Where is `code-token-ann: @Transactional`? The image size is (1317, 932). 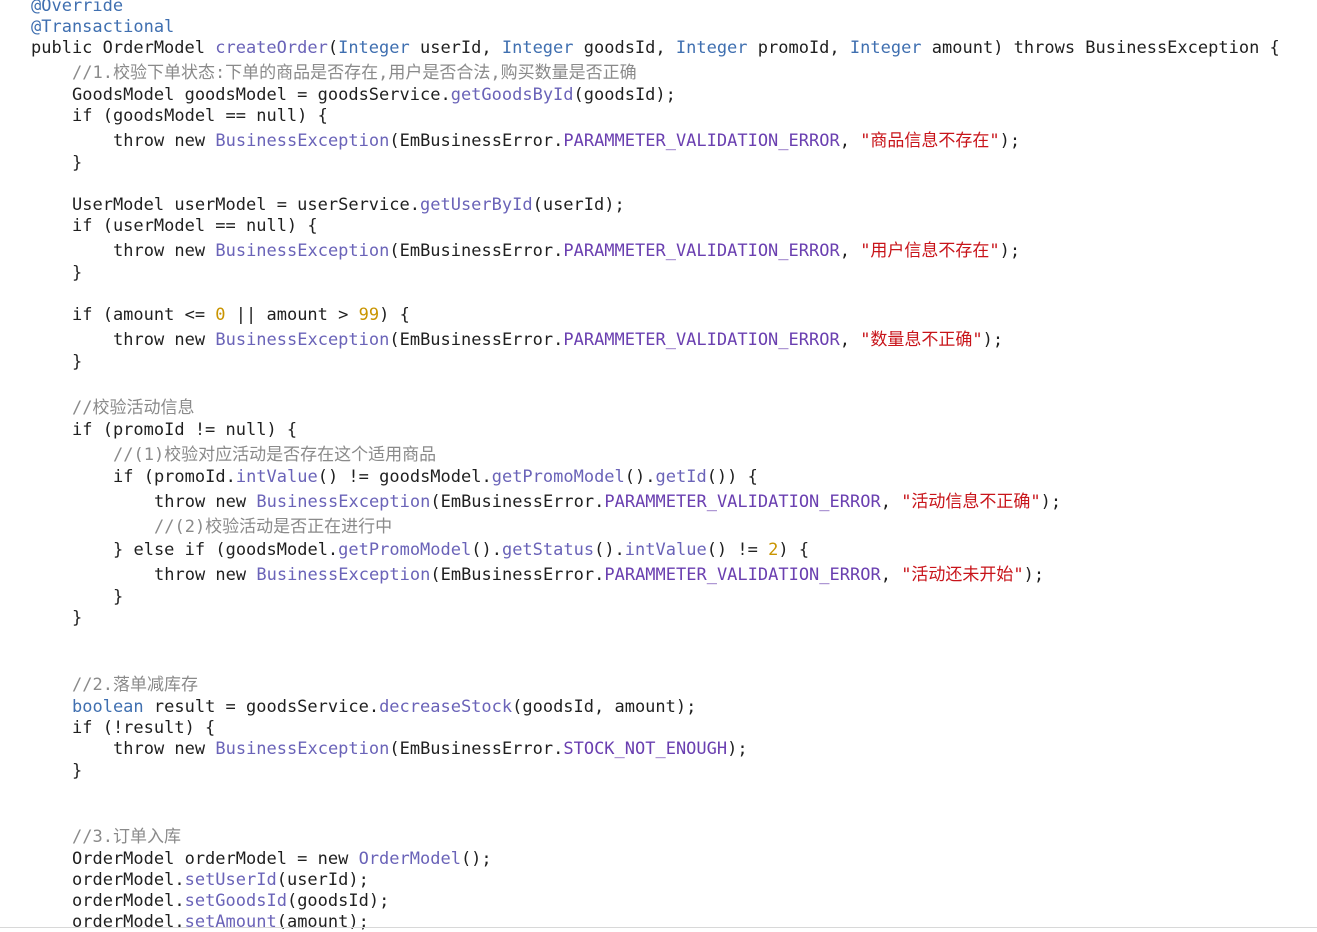
code-token-ann: @Transactional is located at coordinates (103, 27).